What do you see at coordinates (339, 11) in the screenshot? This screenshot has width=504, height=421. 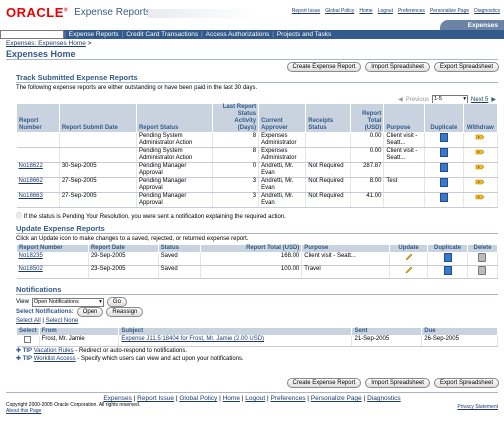 I see `global-link-global-policy: Global Policy` at bounding box center [339, 11].